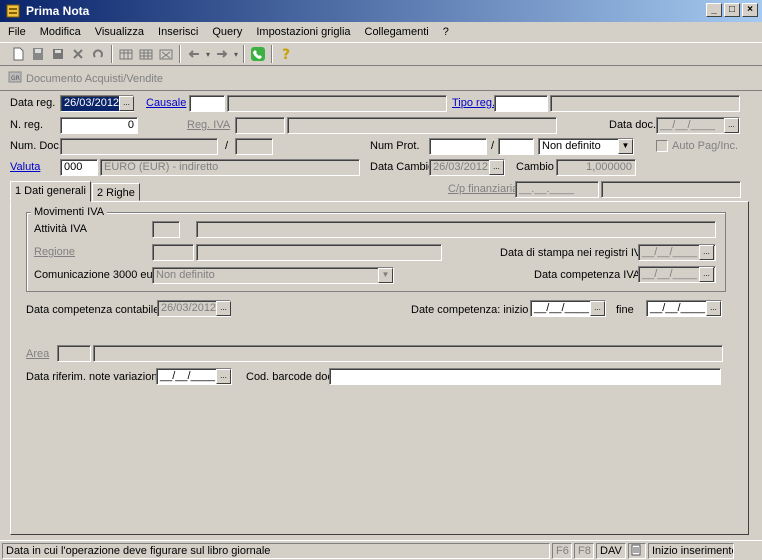 The image size is (762, 560). I want to click on num-prot-field, so click(458, 146).